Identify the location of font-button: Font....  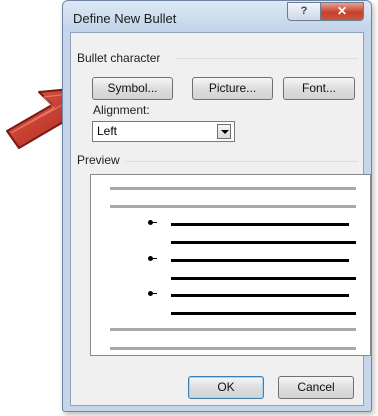
(319, 88).